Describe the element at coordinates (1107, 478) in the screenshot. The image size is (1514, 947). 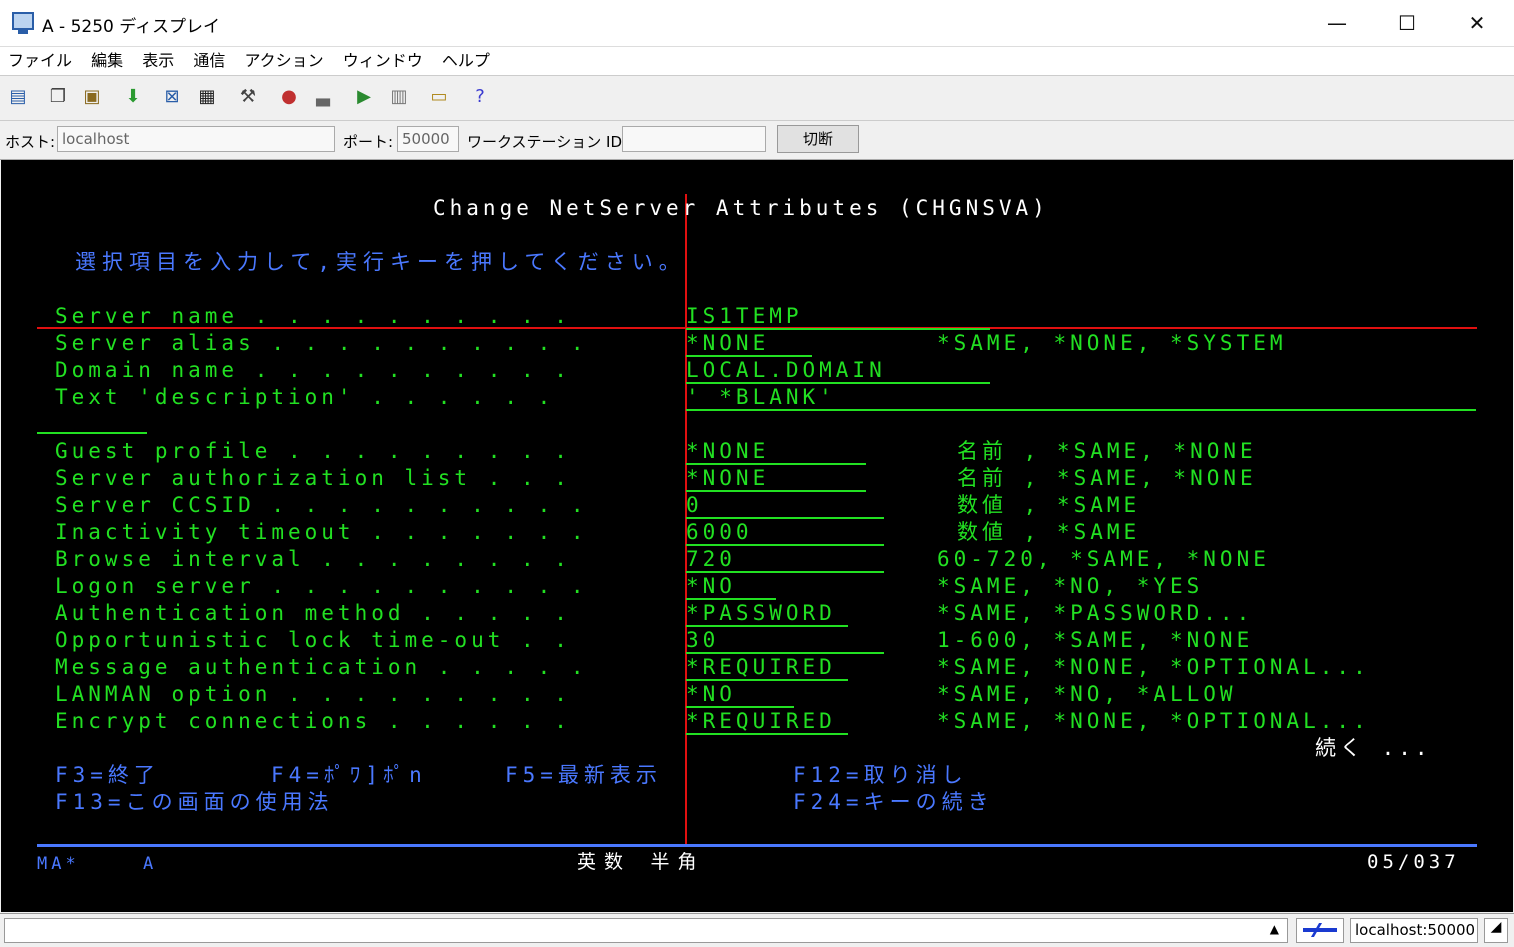
I see `server-authorization-list-choices: 名前 , *SAME, *NONE` at that location.